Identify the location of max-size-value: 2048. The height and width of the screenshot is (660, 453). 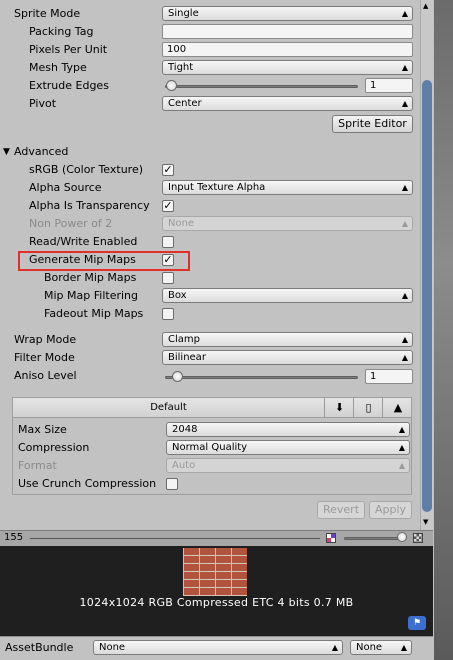
(185, 429).